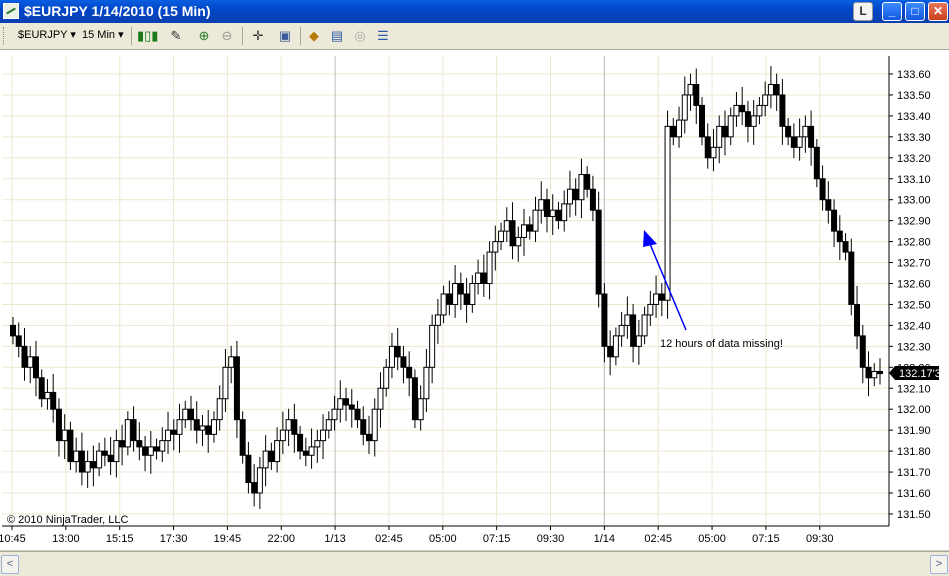 This screenshot has height=576, width=949. Describe the element at coordinates (863, 11) in the screenshot. I see `link-button: L` at that location.